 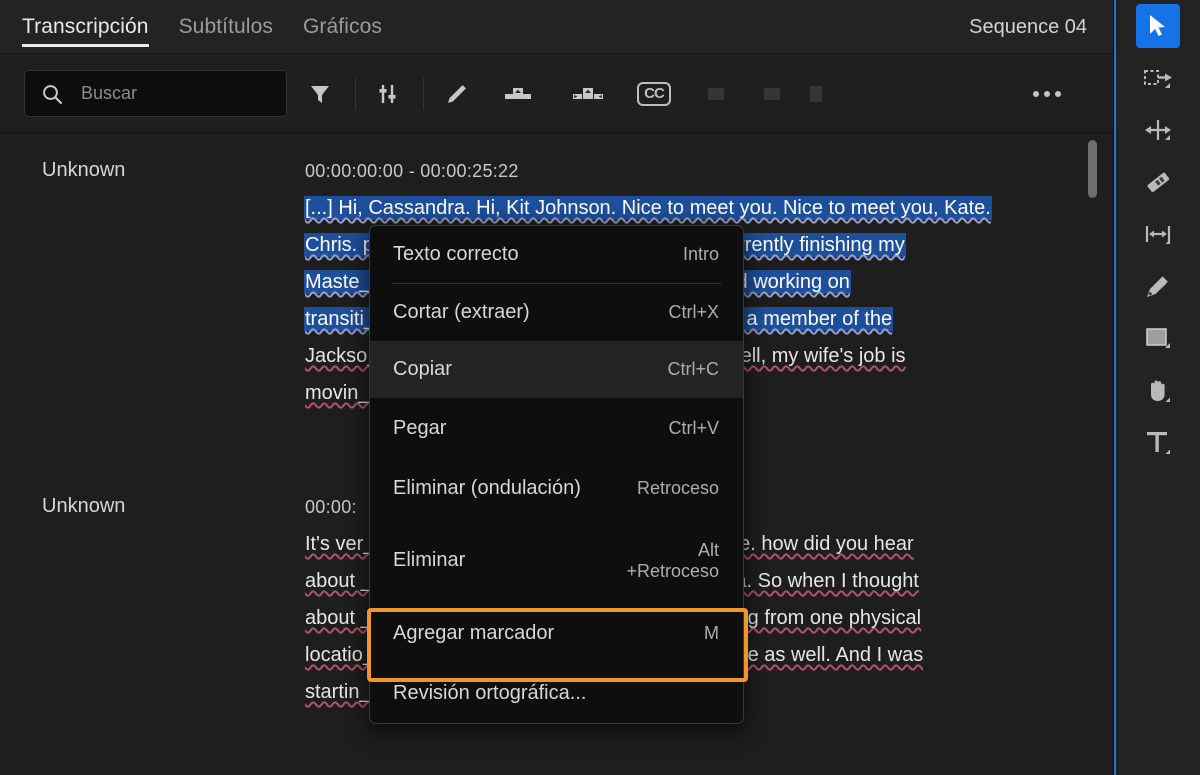 What do you see at coordinates (587, 93) in the screenshot?
I see `split-clip-icon` at bounding box center [587, 93].